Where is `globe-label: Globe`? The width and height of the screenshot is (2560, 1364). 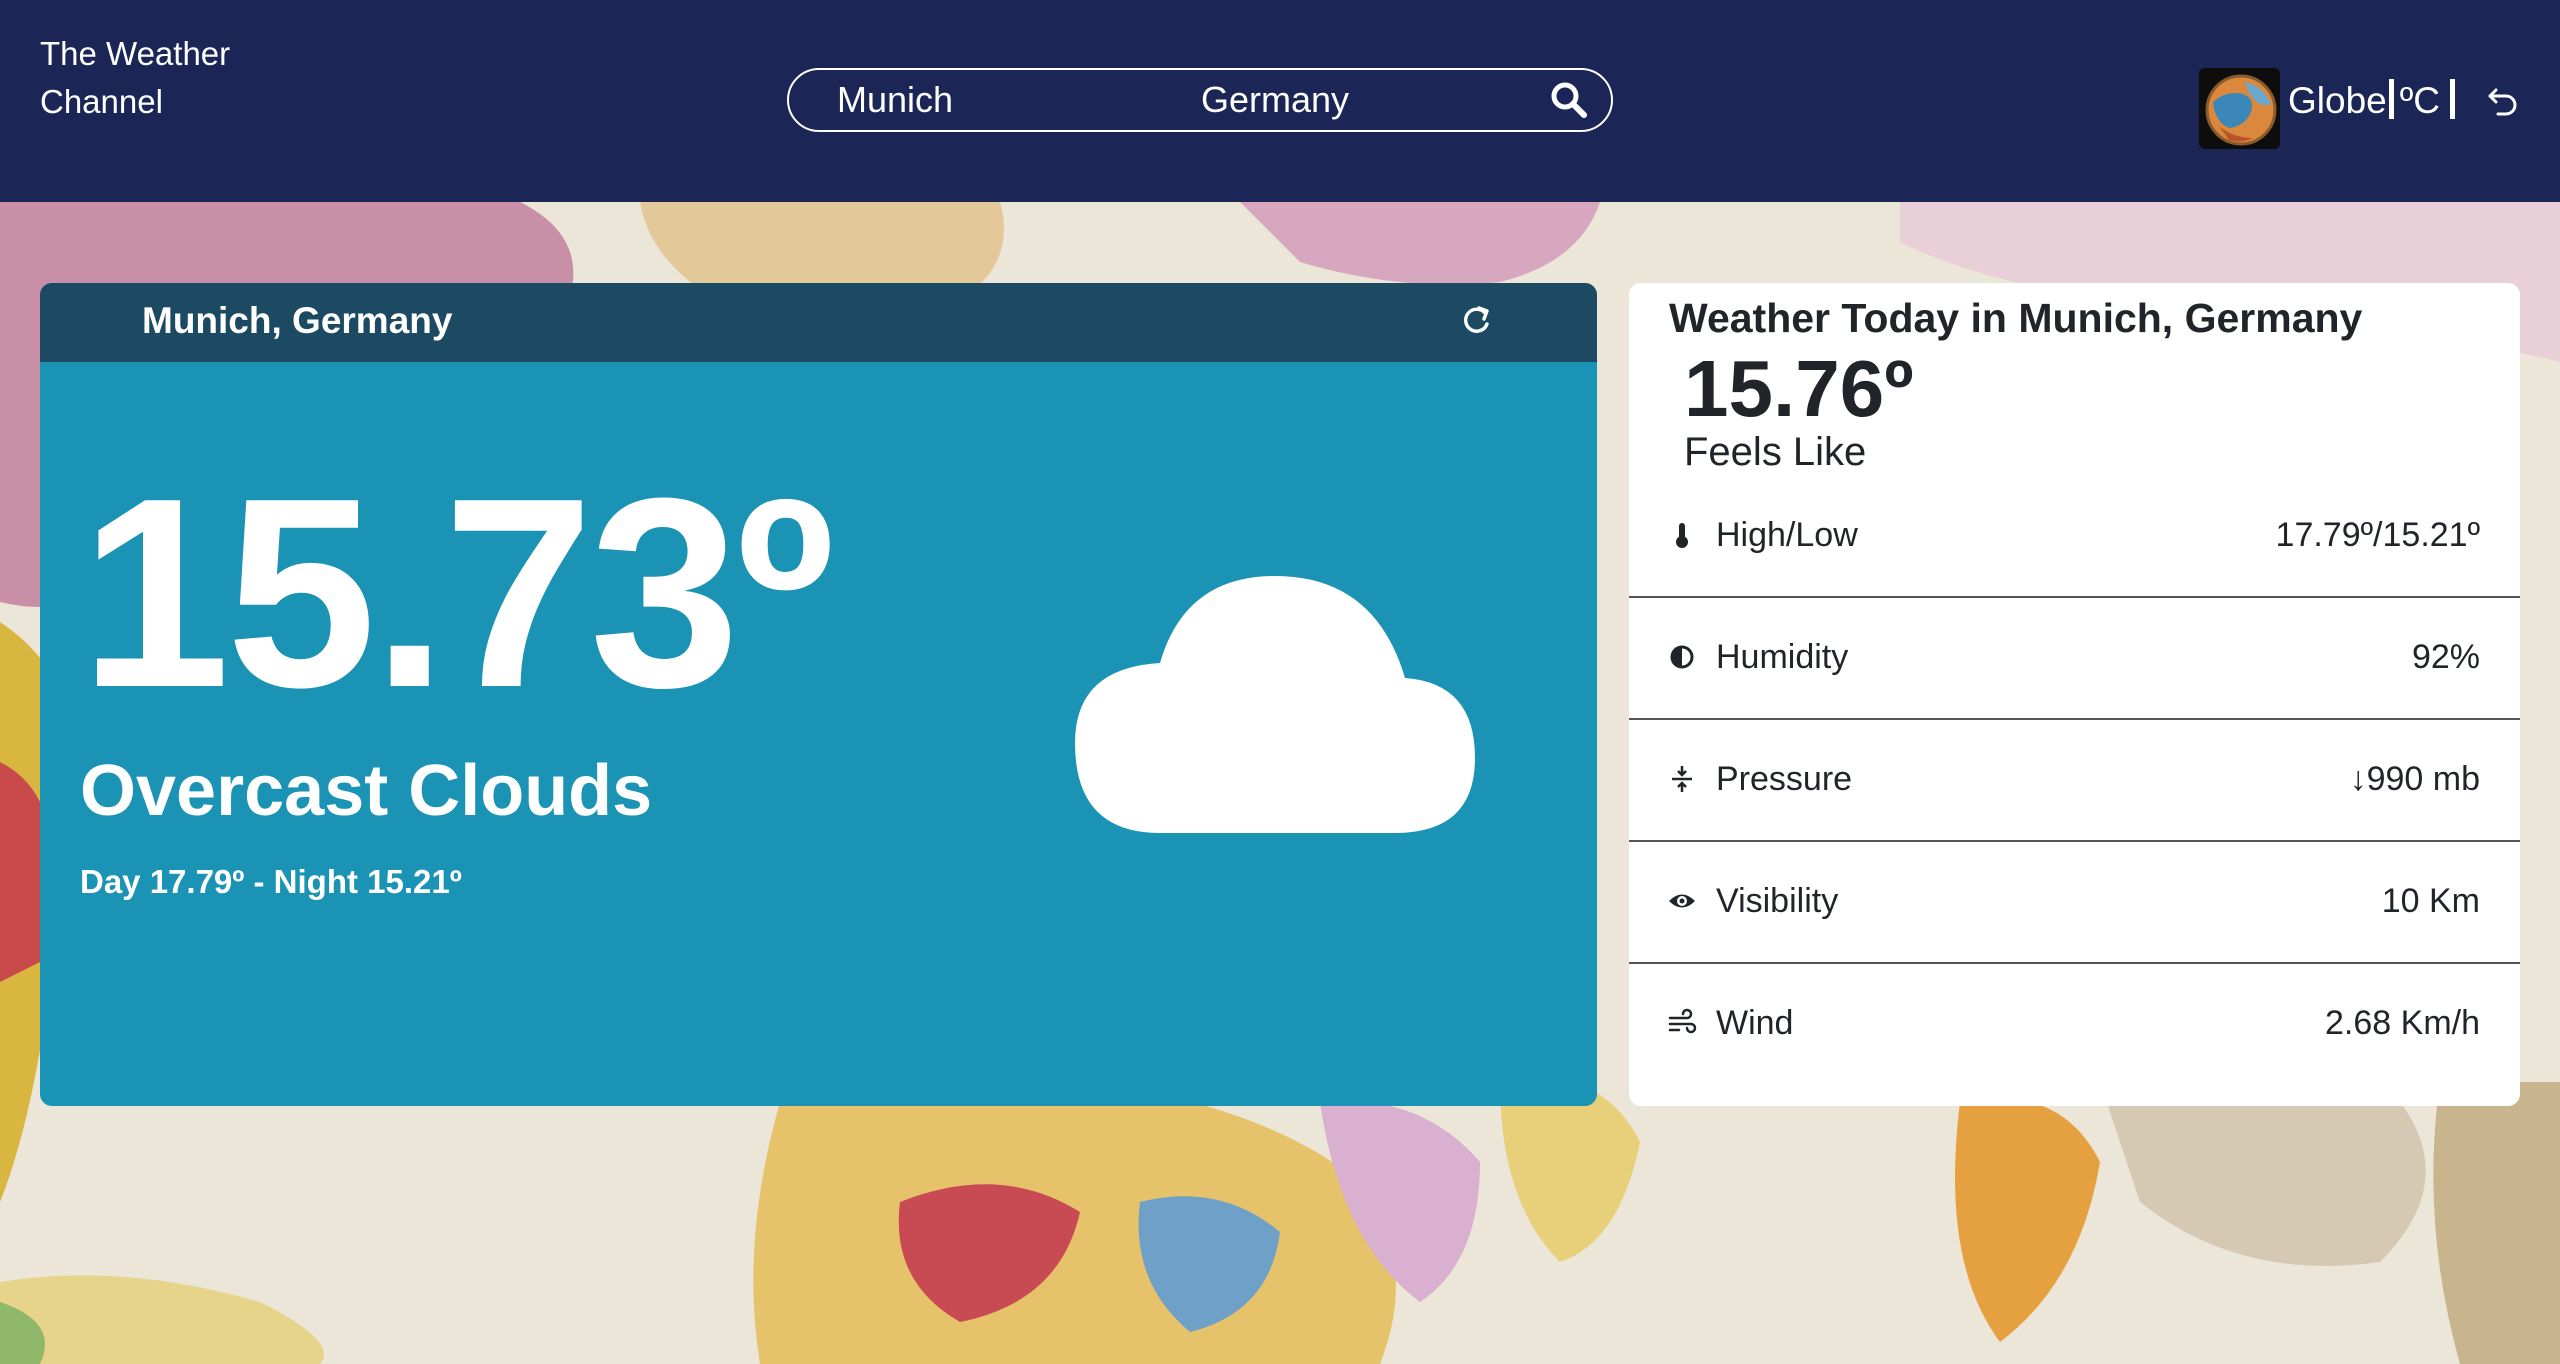
globe-label: Globe is located at coordinates (2337, 100).